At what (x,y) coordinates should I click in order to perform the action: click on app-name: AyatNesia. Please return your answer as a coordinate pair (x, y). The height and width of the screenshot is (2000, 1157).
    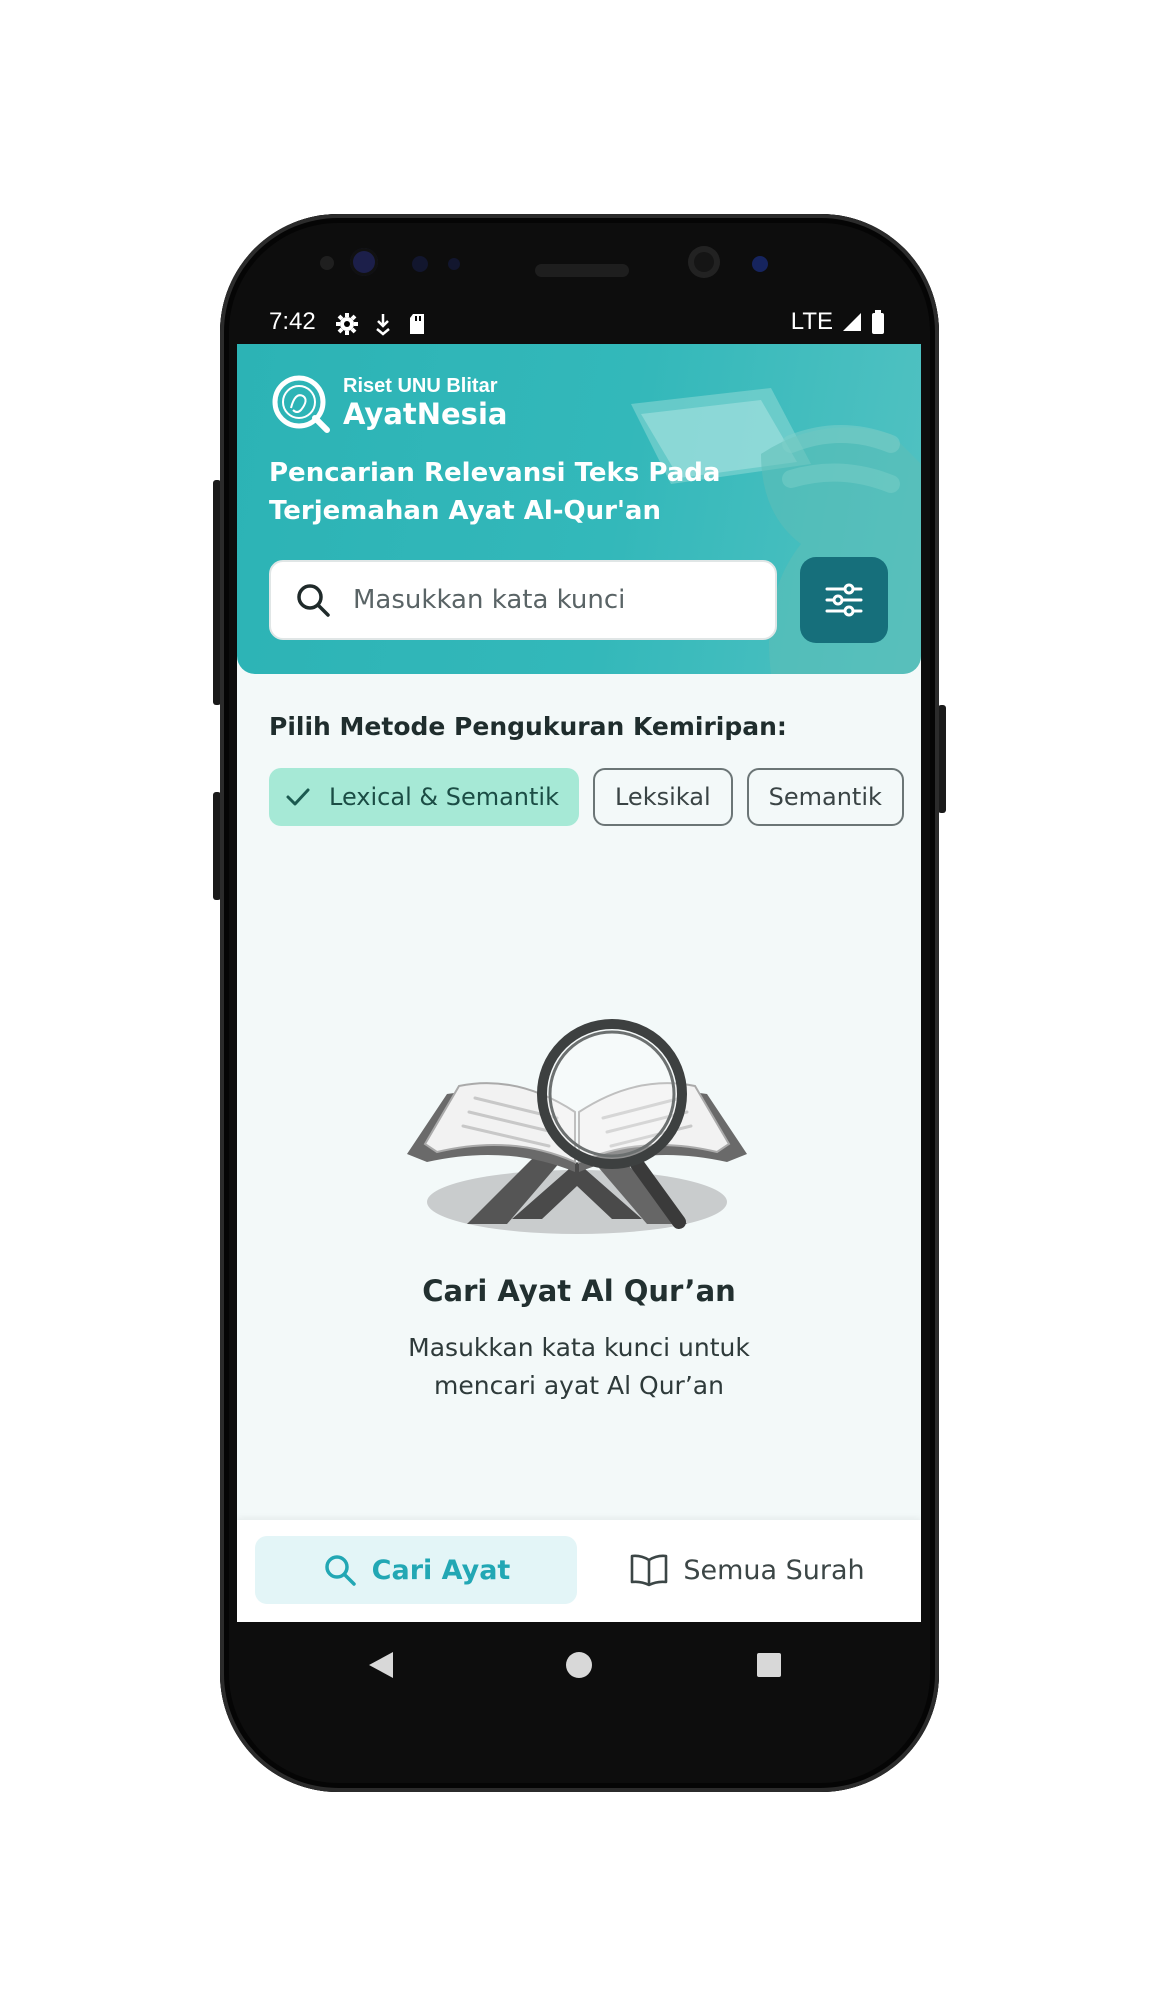
    Looking at the image, I should click on (425, 414).